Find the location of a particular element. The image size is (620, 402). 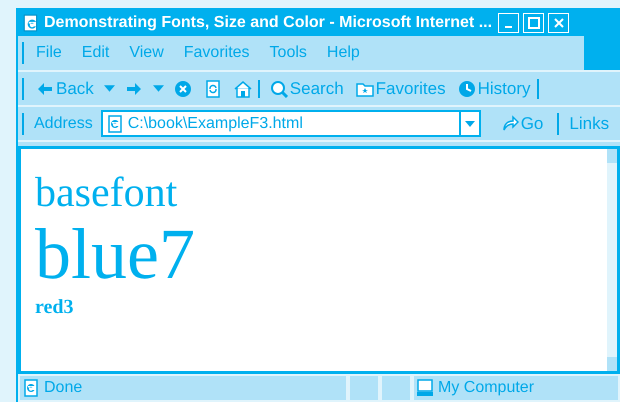

favorites-button: Favorites is located at coordinates (401, 88).